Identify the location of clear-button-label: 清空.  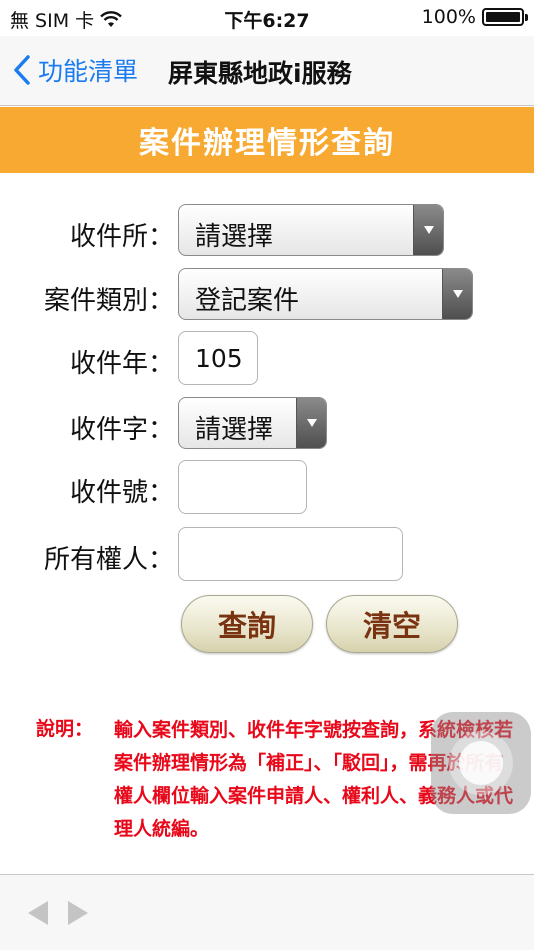
(391, 626).